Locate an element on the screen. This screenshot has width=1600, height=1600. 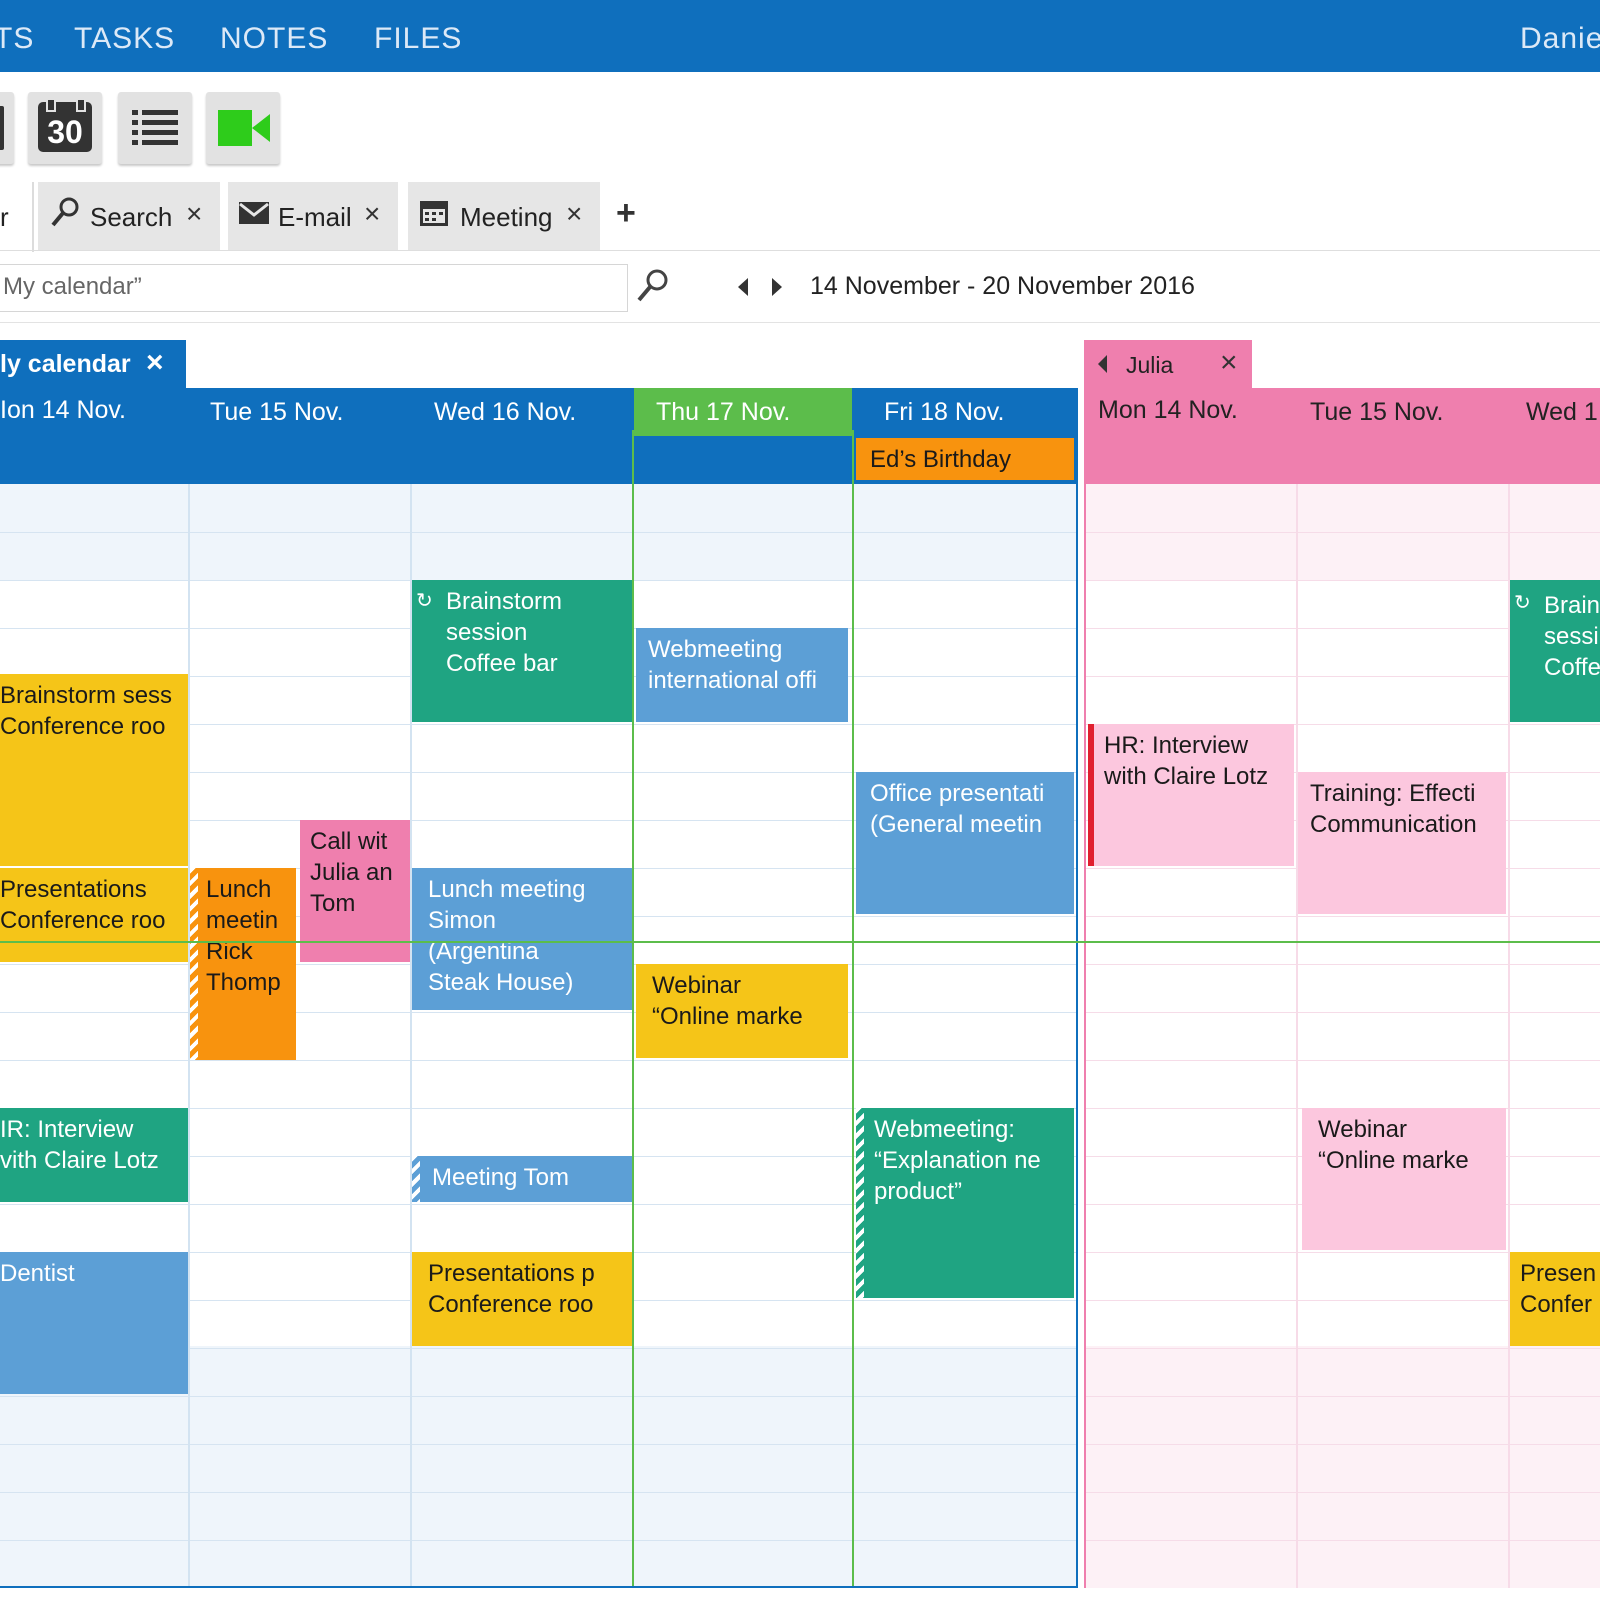
nav-item-contacts: TS is located at coordinates (17, 39).